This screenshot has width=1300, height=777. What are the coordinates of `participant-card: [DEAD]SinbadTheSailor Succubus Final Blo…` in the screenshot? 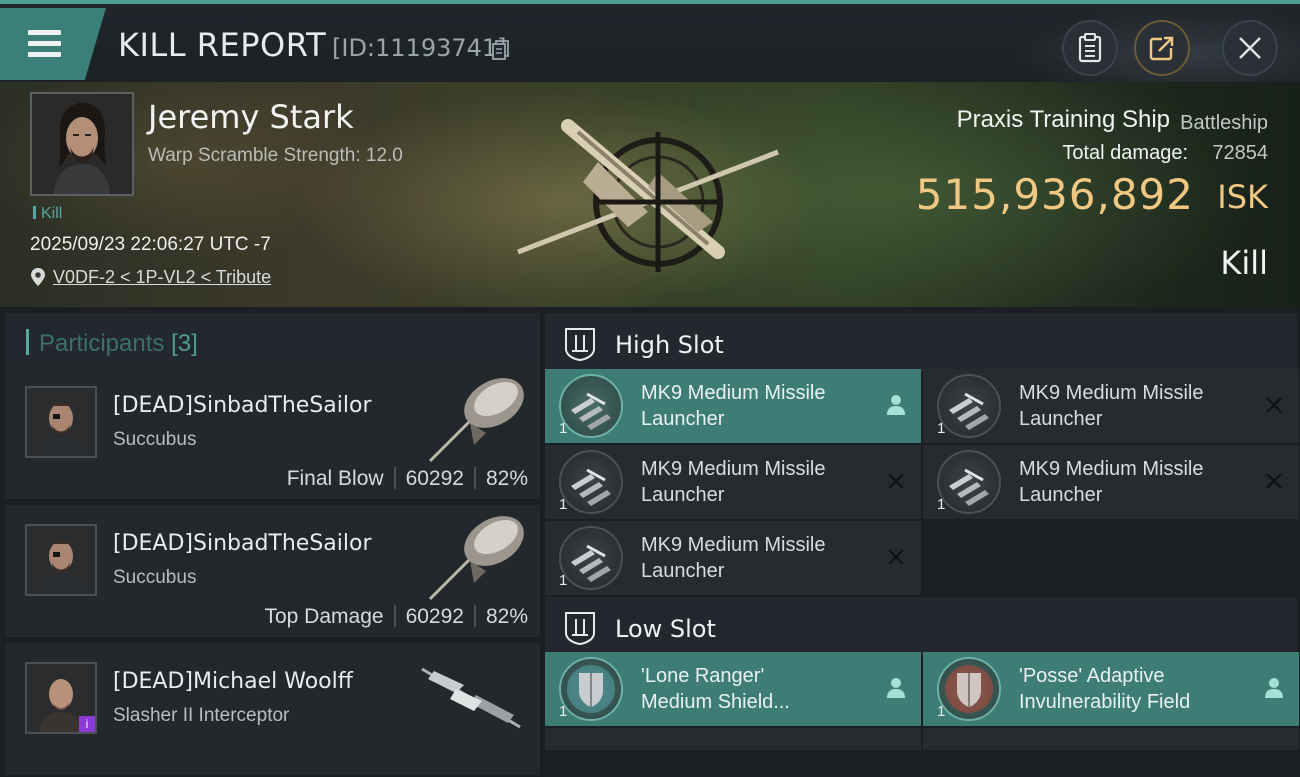 It's located at (272, 434).